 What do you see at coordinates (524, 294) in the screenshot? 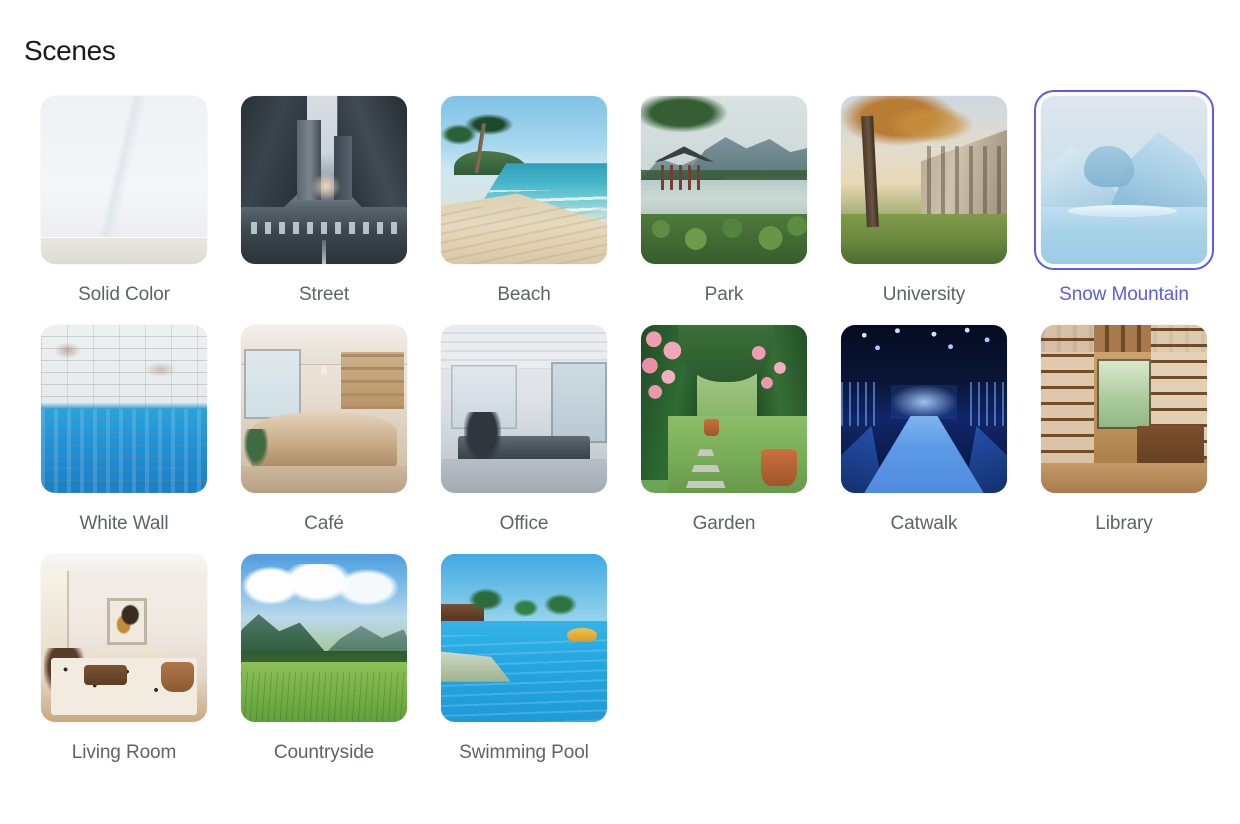
I see `scene-label: Beach` at bounding box center [524, 294].